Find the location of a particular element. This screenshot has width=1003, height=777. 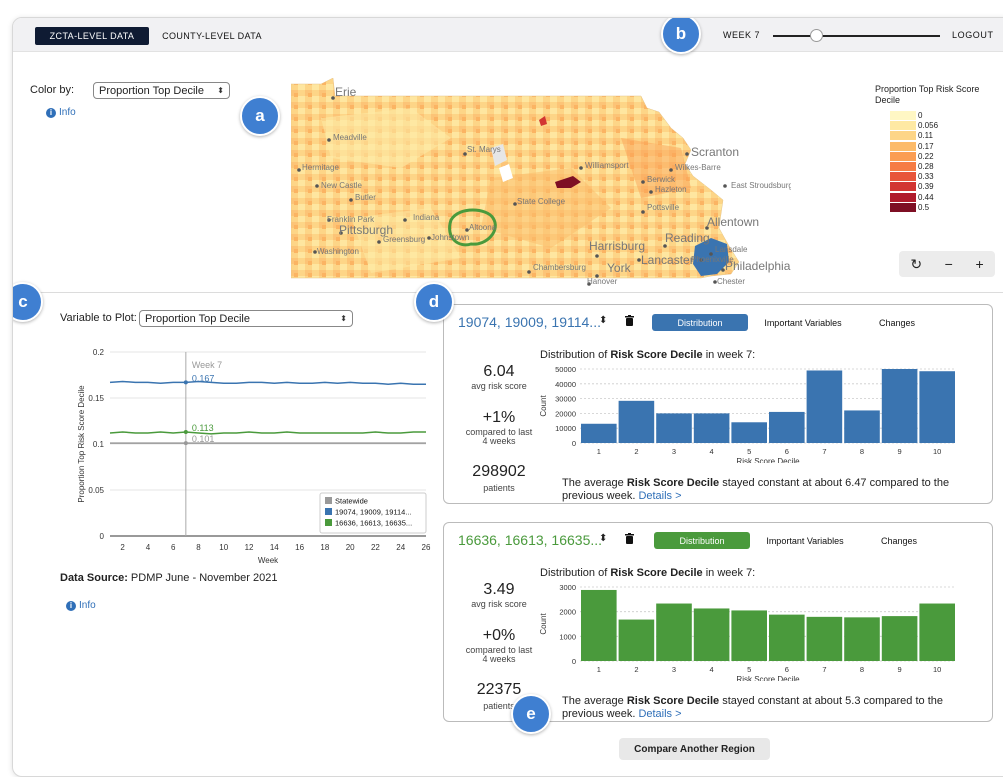

color-by-select: Proportion Top Decile ⬍ is located at coordinates (161, 90).